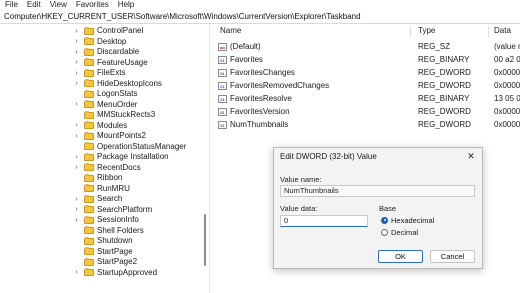 The image size is (520, 293). What do you see at coordinates (400, 256) in the screenshot?
I see `ok-button: OK` at bounding box center [400, 256].